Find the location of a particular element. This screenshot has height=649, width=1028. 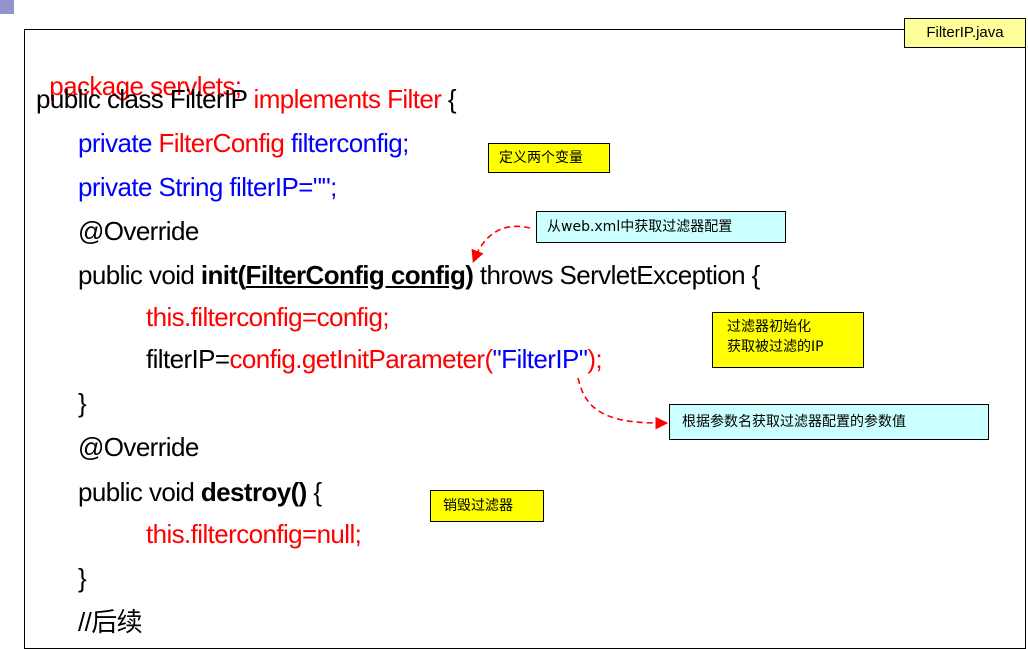

arrow-webxml-to-init is located at coordinates (501, 244).